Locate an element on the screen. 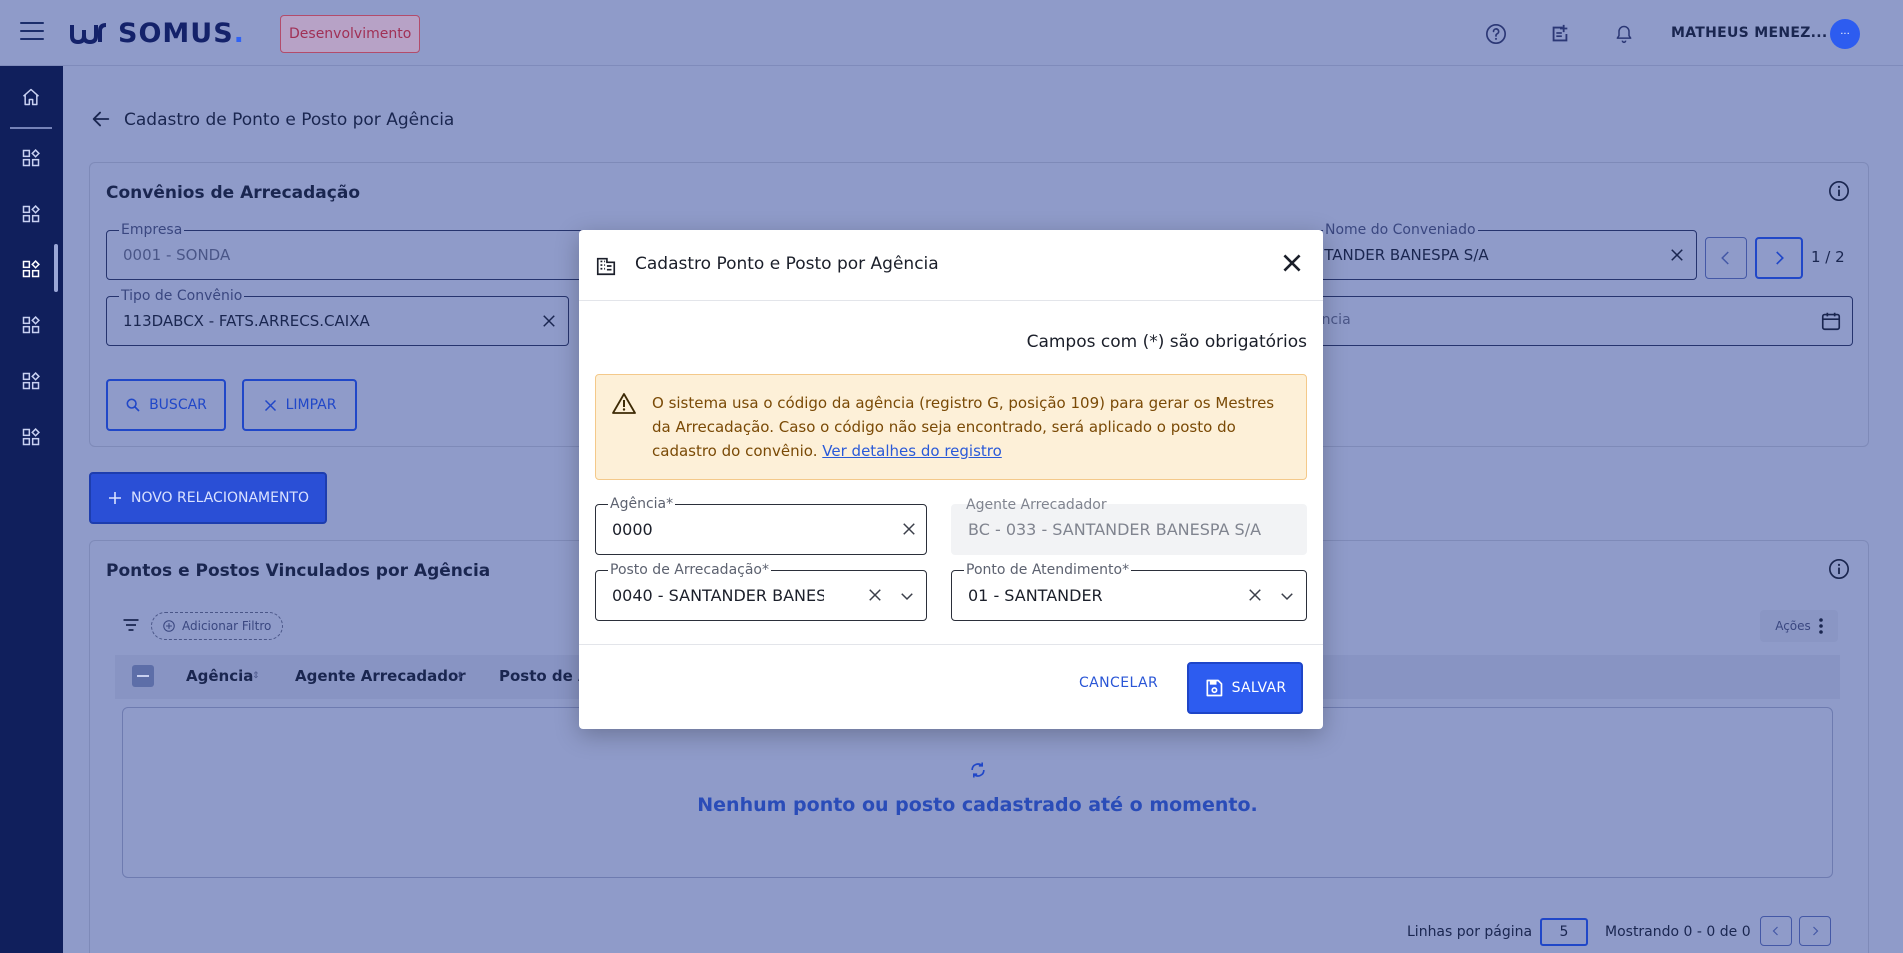 Image resolution: width=1903 pixels, height=953 pixels. save-button: SALVAR is located at coordinates (1245, 688).